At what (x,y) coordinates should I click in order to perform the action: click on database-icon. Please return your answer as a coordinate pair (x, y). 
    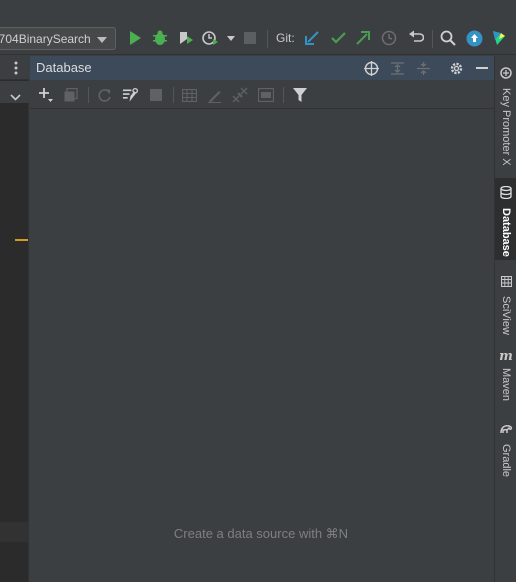
    Looking at the image, I should click on (506, 194).